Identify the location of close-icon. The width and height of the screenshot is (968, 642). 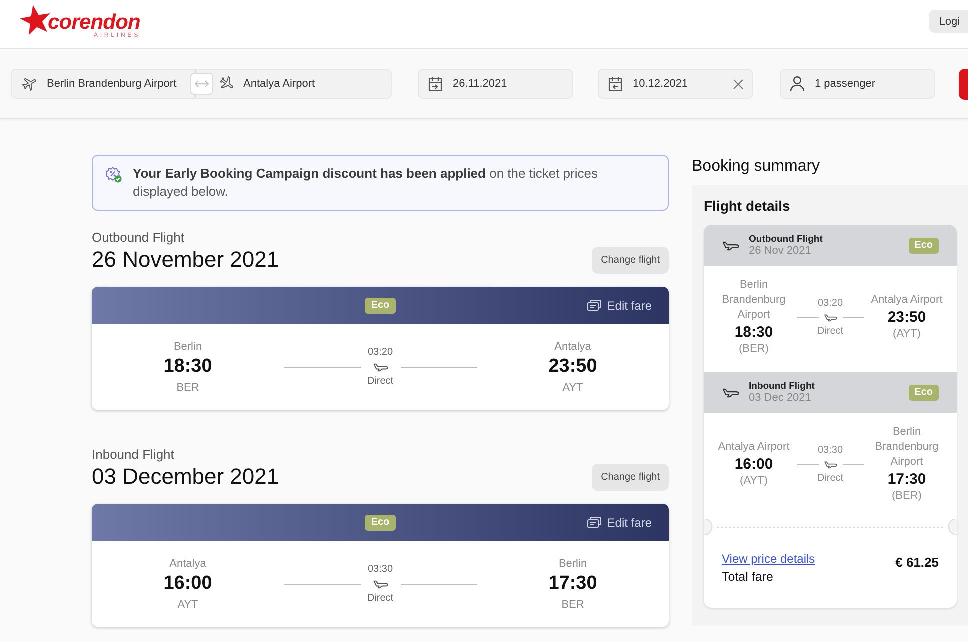
(738, 84).